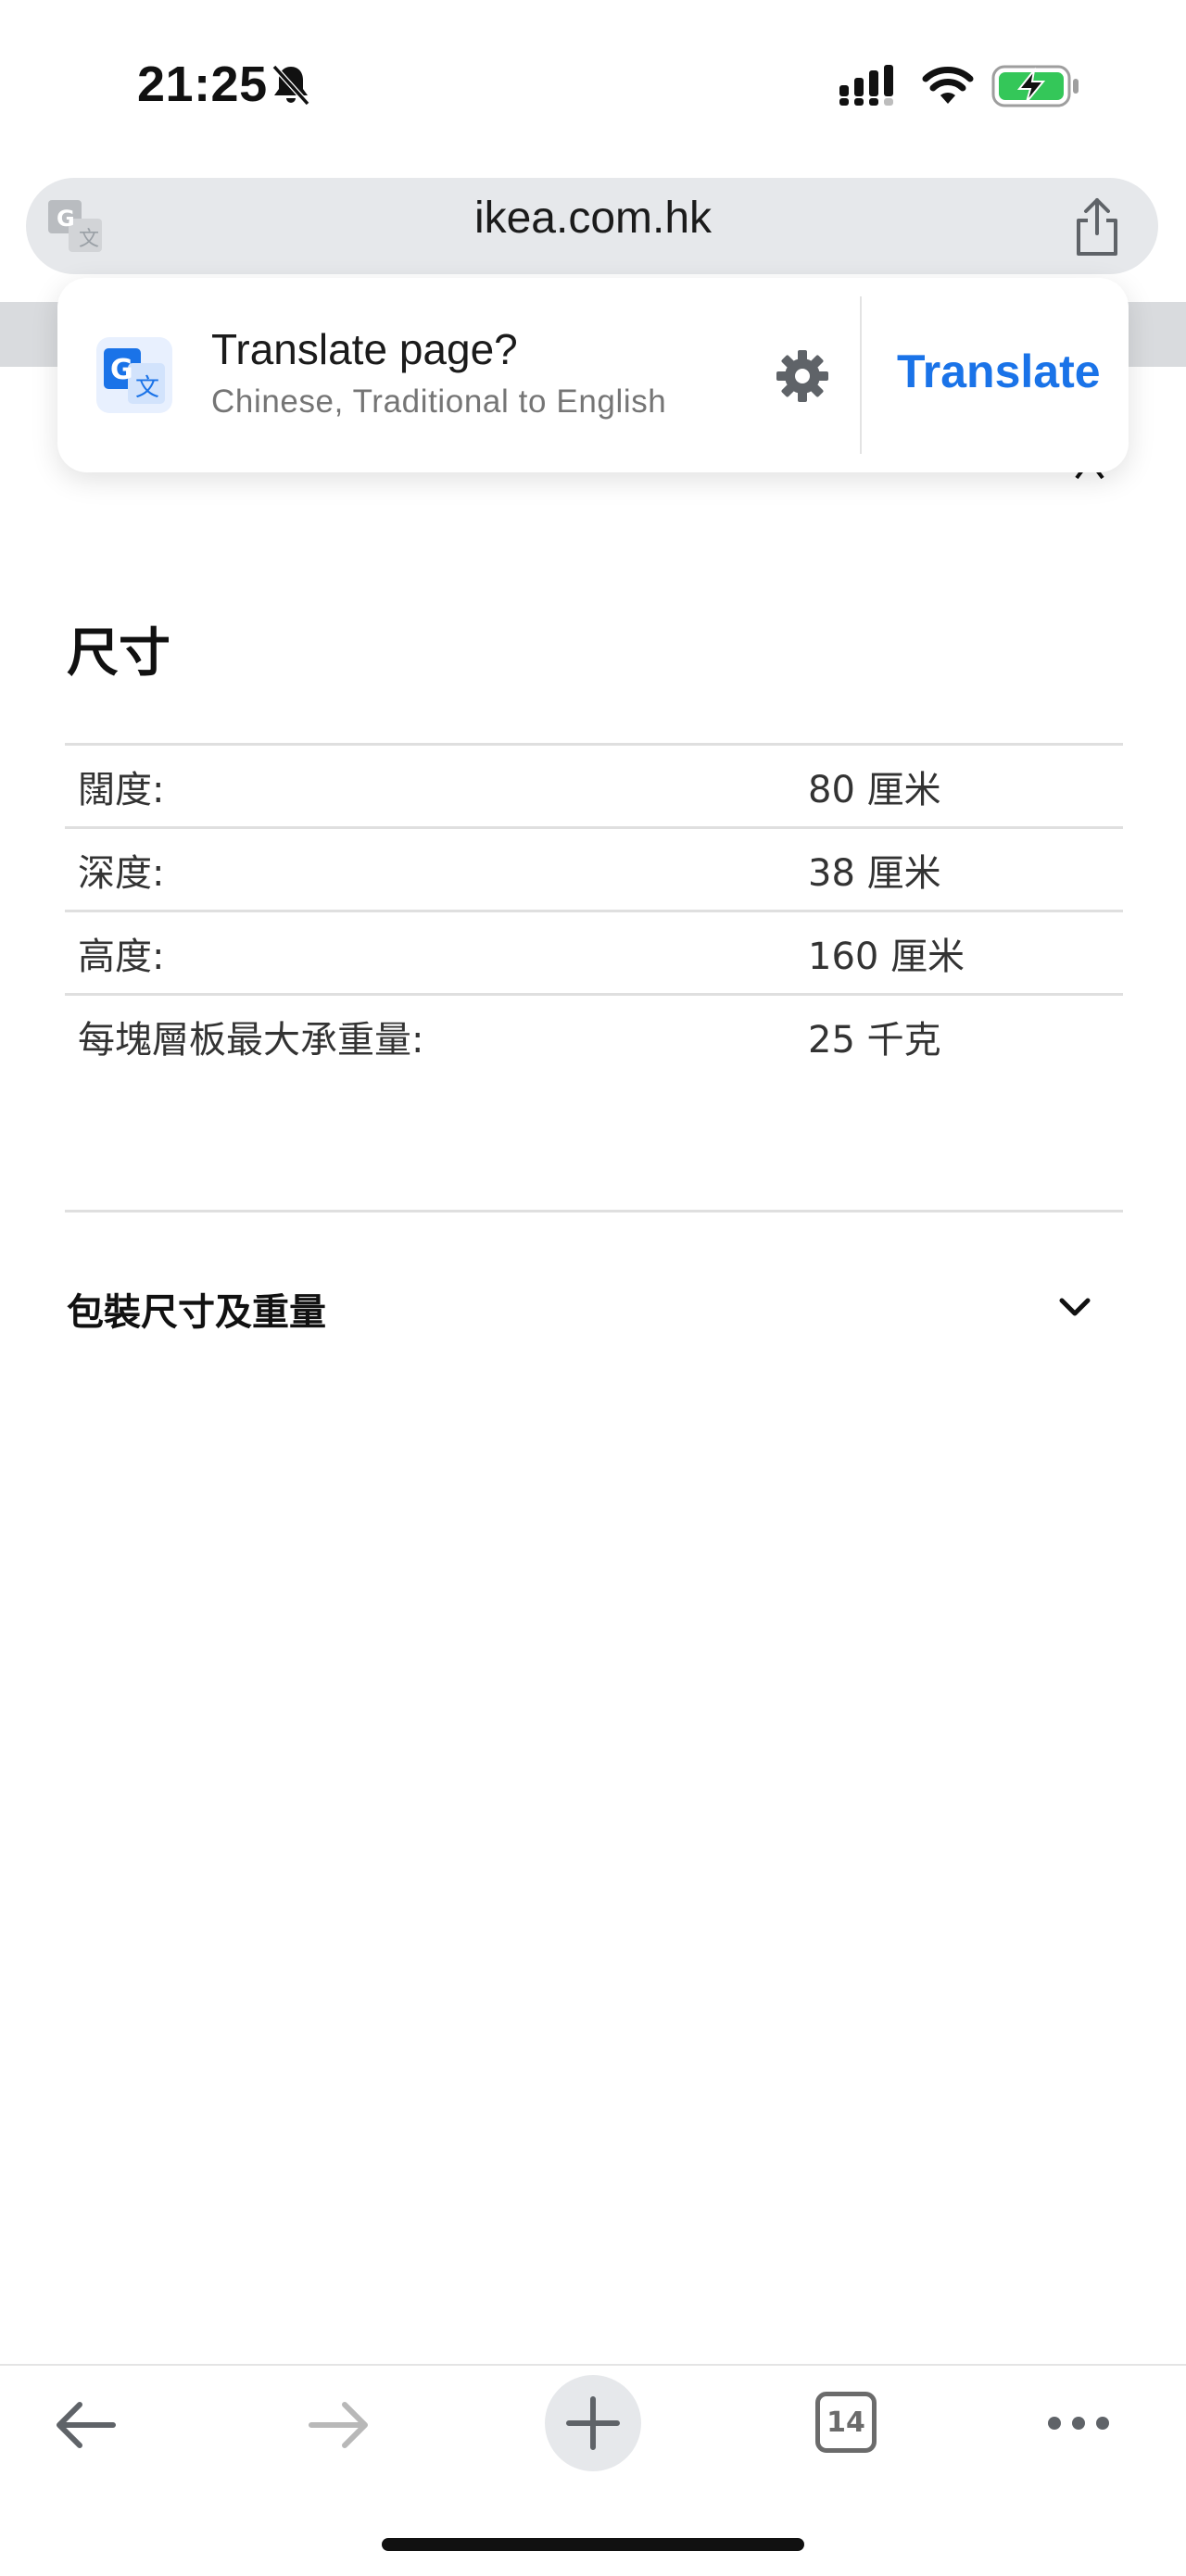 This screenshot has width=1186, height=2576. I want to click on translate-title: Translate page?, so click(364, 349).